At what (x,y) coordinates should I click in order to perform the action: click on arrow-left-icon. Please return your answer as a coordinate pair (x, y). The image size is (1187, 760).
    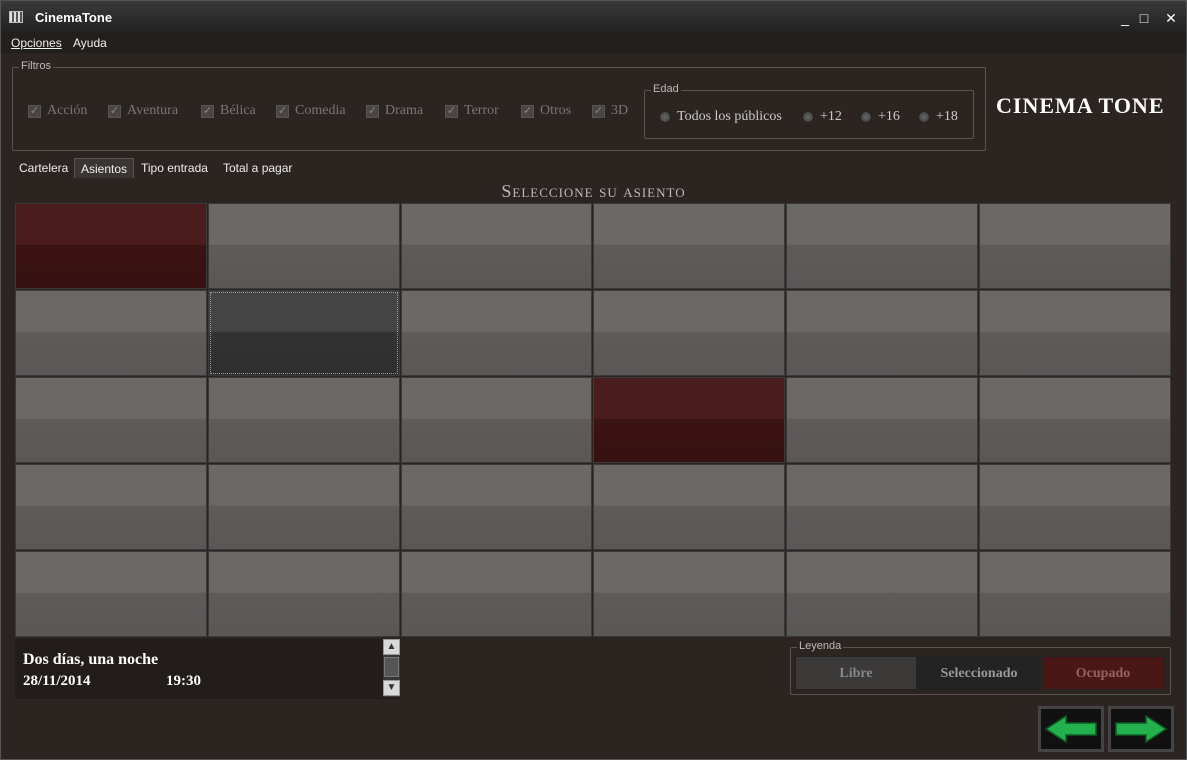
    Looking at the image, I should click on (1070, 729).